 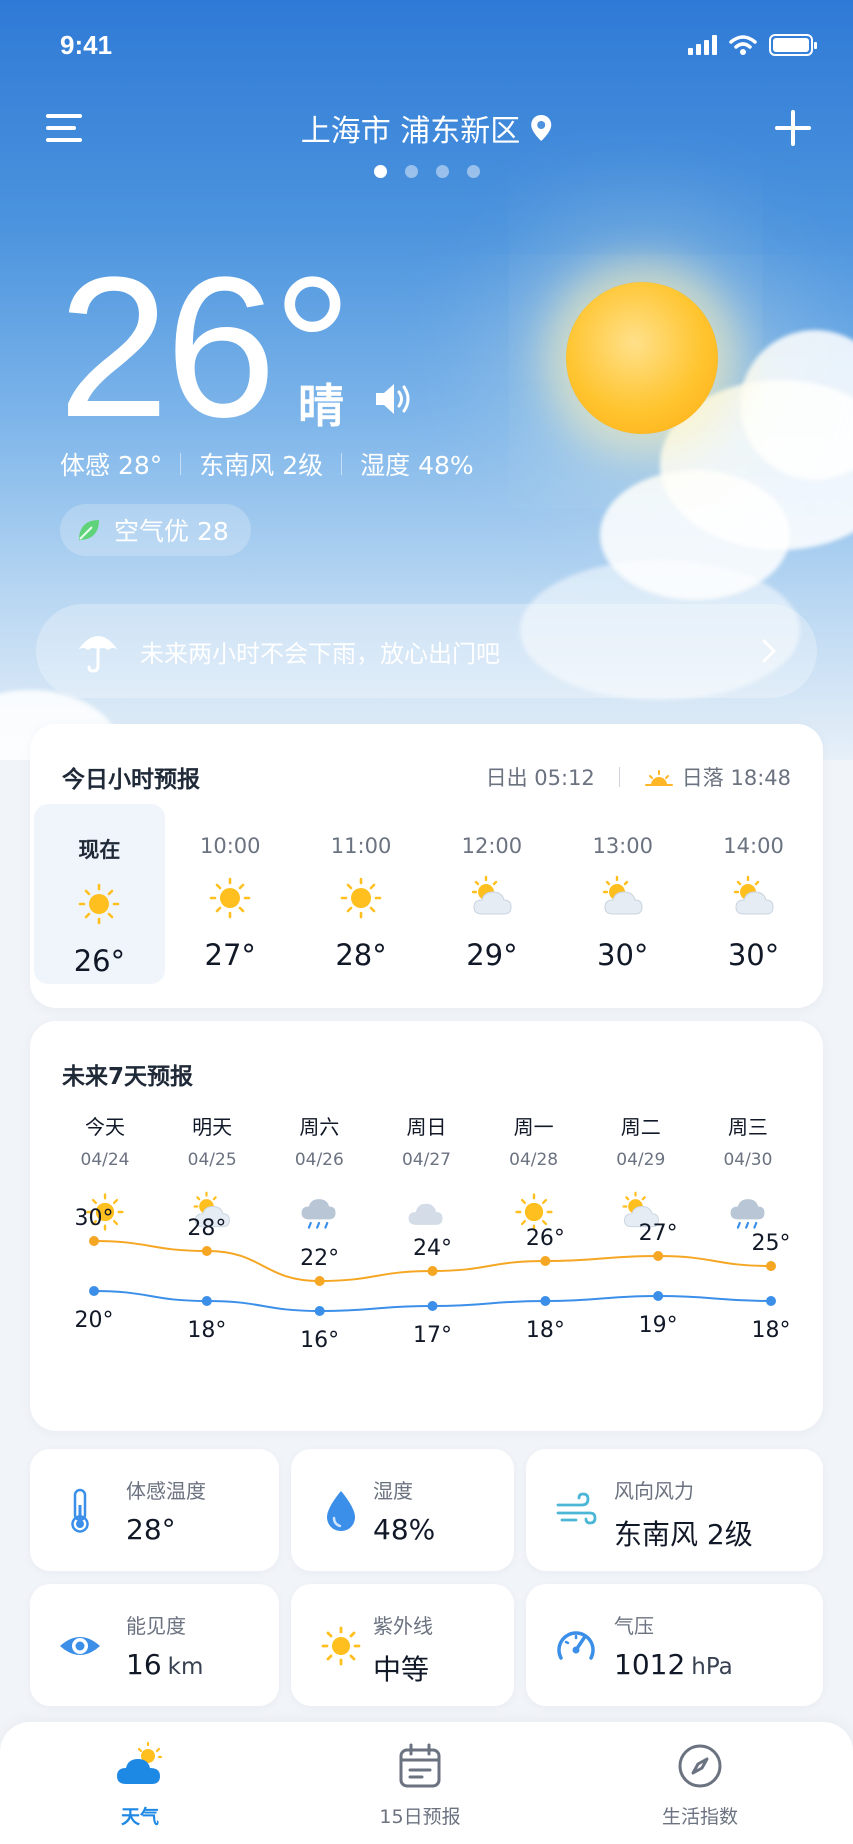 What do you see at coordinates (753, 846) in the screenshot?
I see `hour-label: 14:00` at bounding box center [753, 846].